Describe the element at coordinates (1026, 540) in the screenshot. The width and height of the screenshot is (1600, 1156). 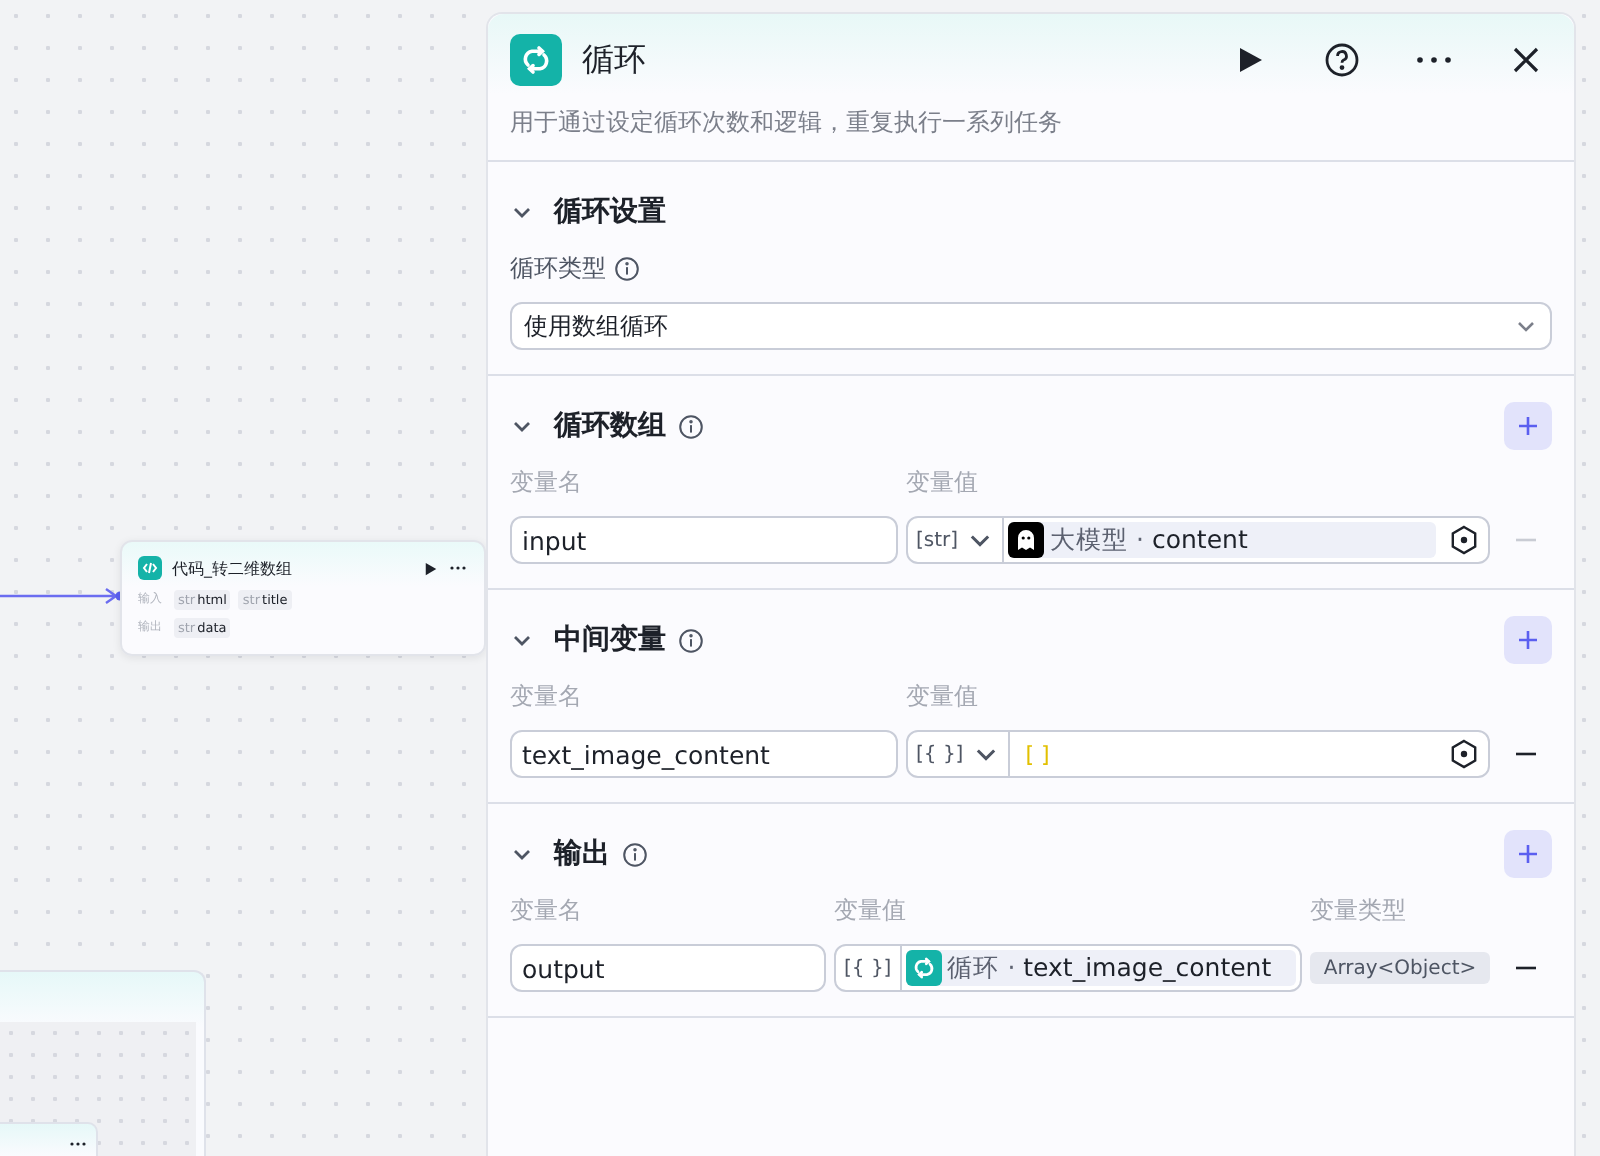
I see `ghost-icon` at that location.